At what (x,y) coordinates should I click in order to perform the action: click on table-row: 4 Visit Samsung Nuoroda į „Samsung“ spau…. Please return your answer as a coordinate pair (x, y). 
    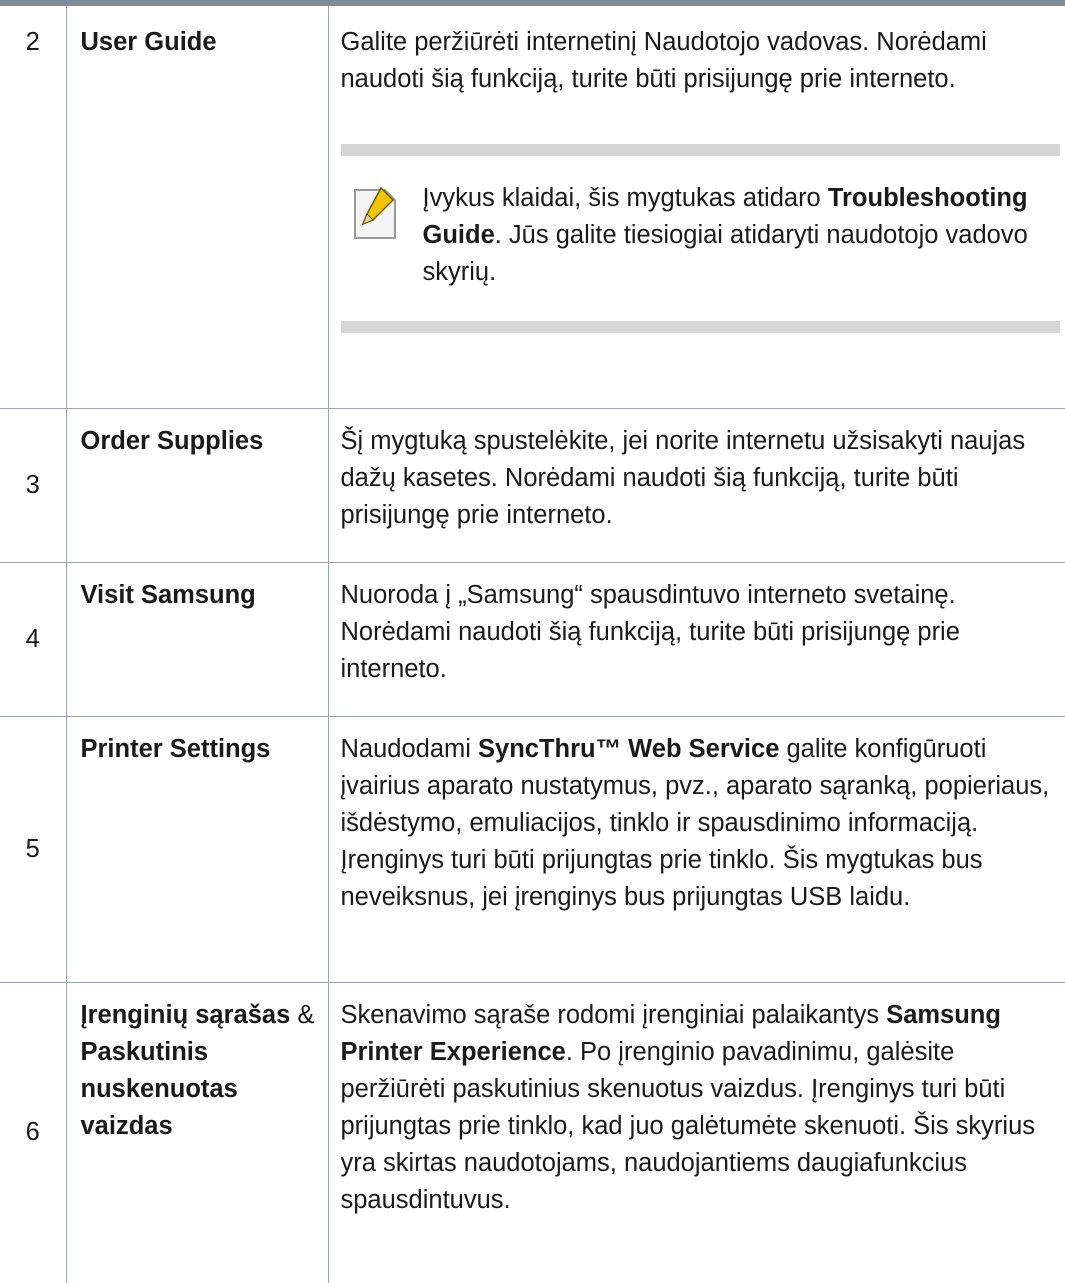
    Looking at the image, I should click on (532, 639).